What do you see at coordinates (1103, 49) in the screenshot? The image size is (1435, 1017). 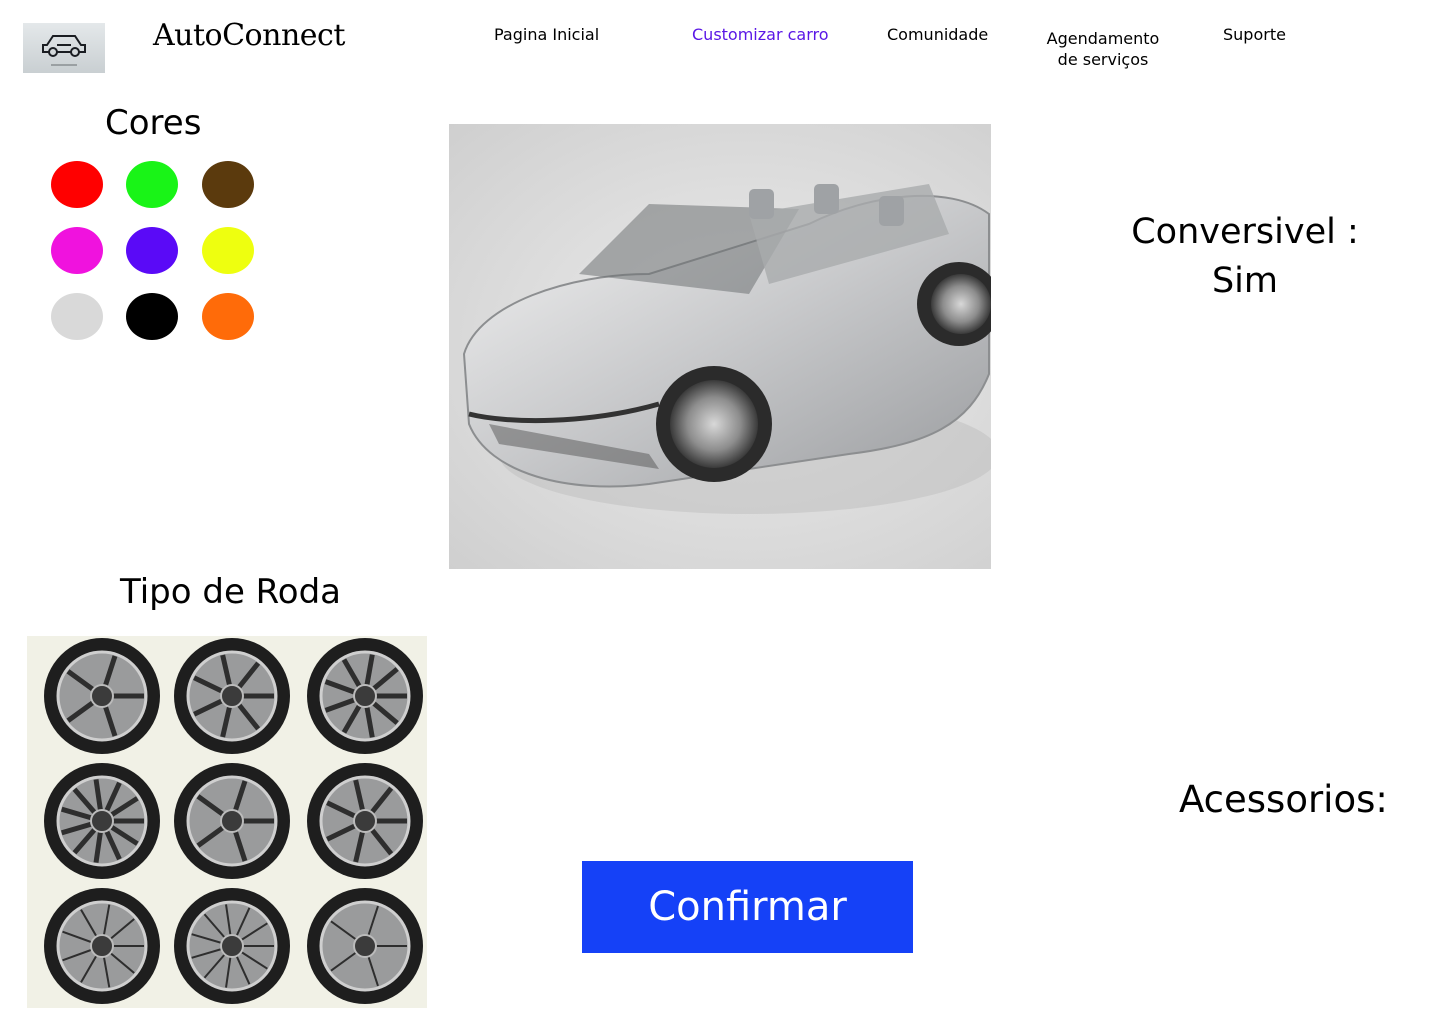 I see `nav-service-scheduling: Agendamento de serviços` at bounding box center [1103, 49].